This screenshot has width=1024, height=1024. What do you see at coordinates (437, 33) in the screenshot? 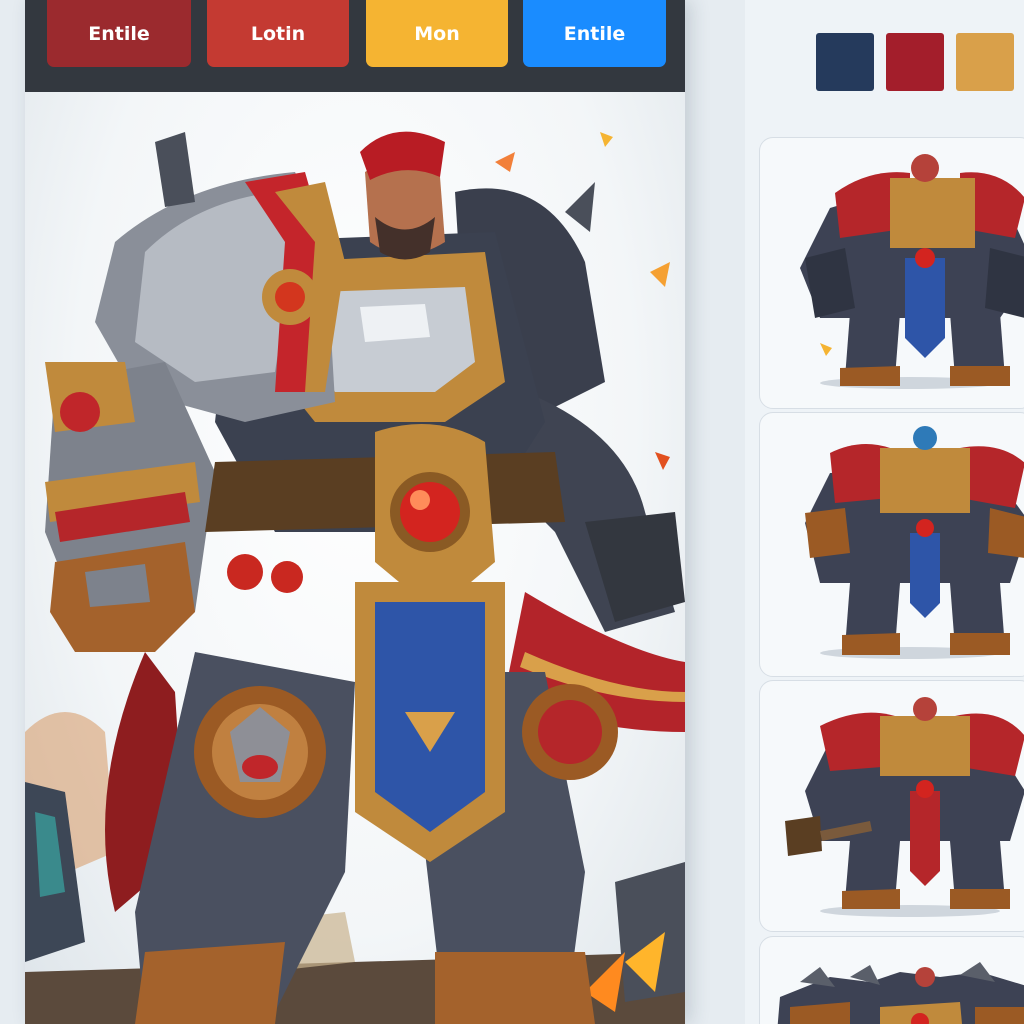
I see `mon-button: Mon` at bounding box center [437, 33].